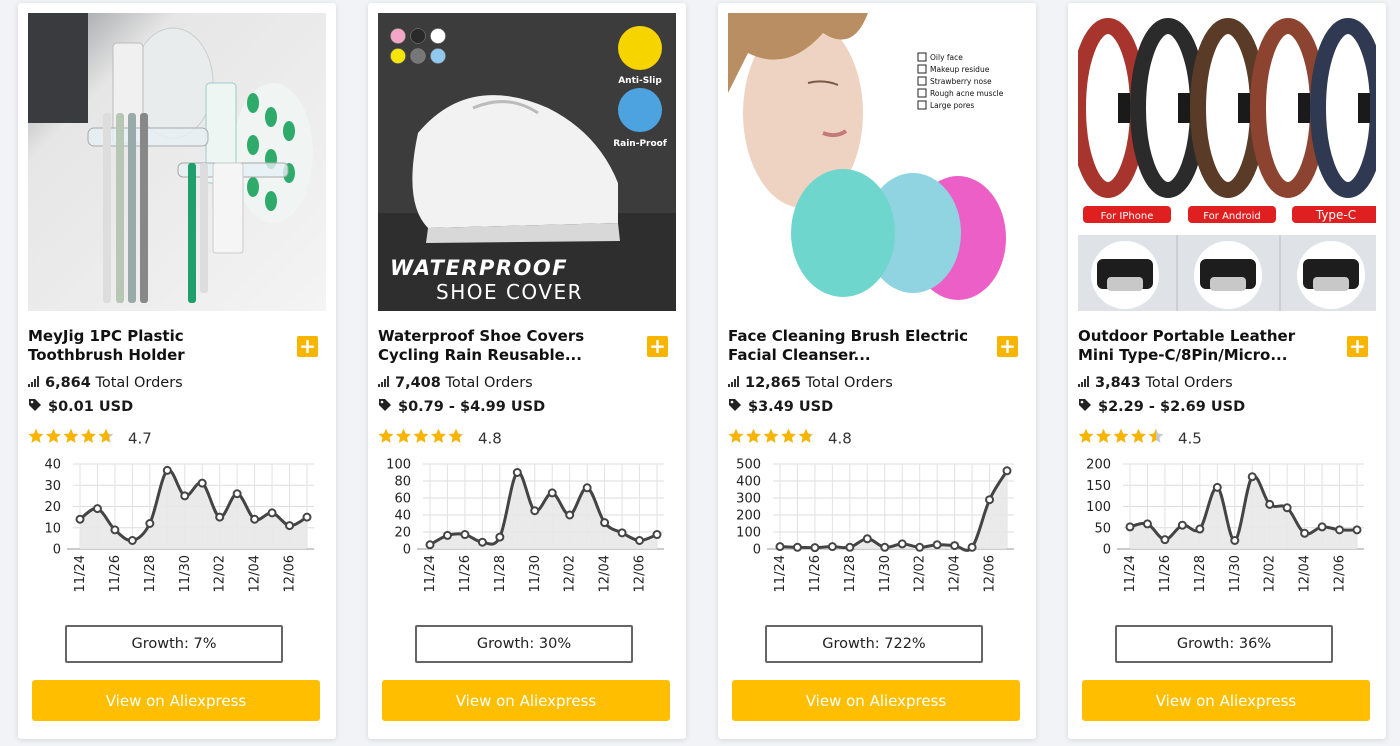 The image size is (1400, 746). What do you see at coordinates (748, 516) in the screenshot?
I see `y-tick-label: 200` at bounding box center [748, 516].